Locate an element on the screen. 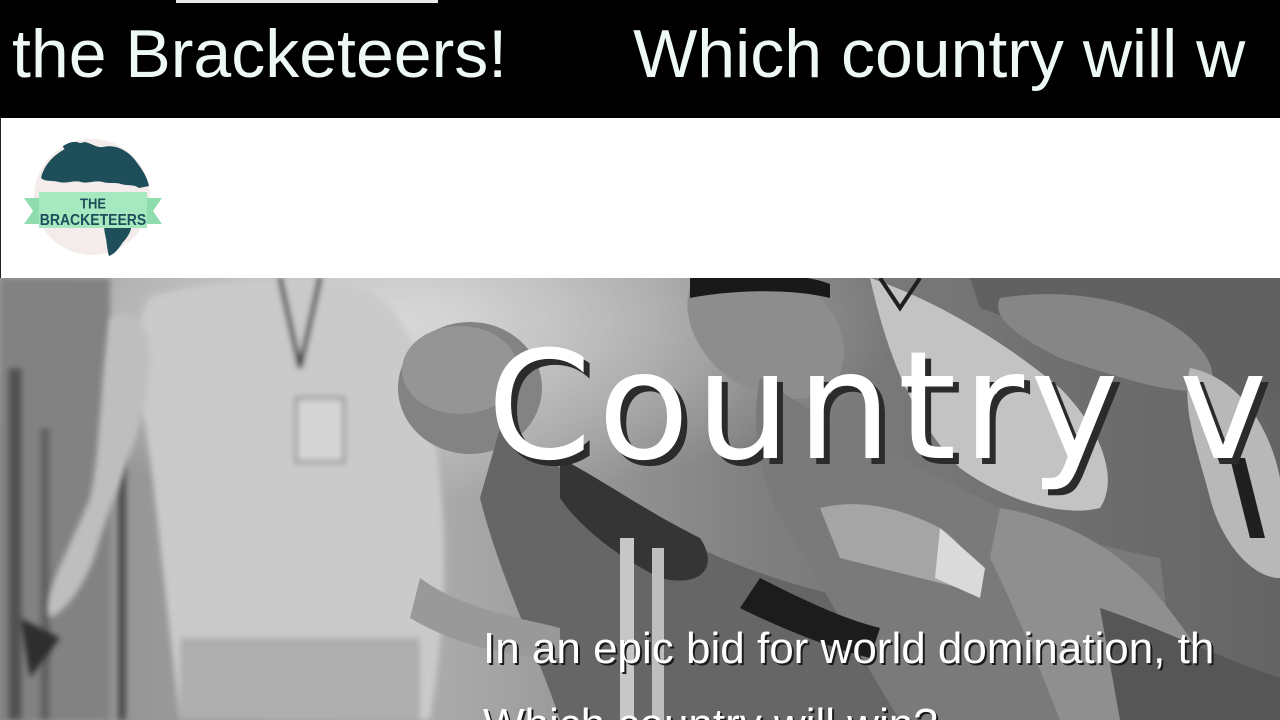 The image size is (1280, 720). hero-subtitle-second: Which country will win? is located at coordinates (710, 709).